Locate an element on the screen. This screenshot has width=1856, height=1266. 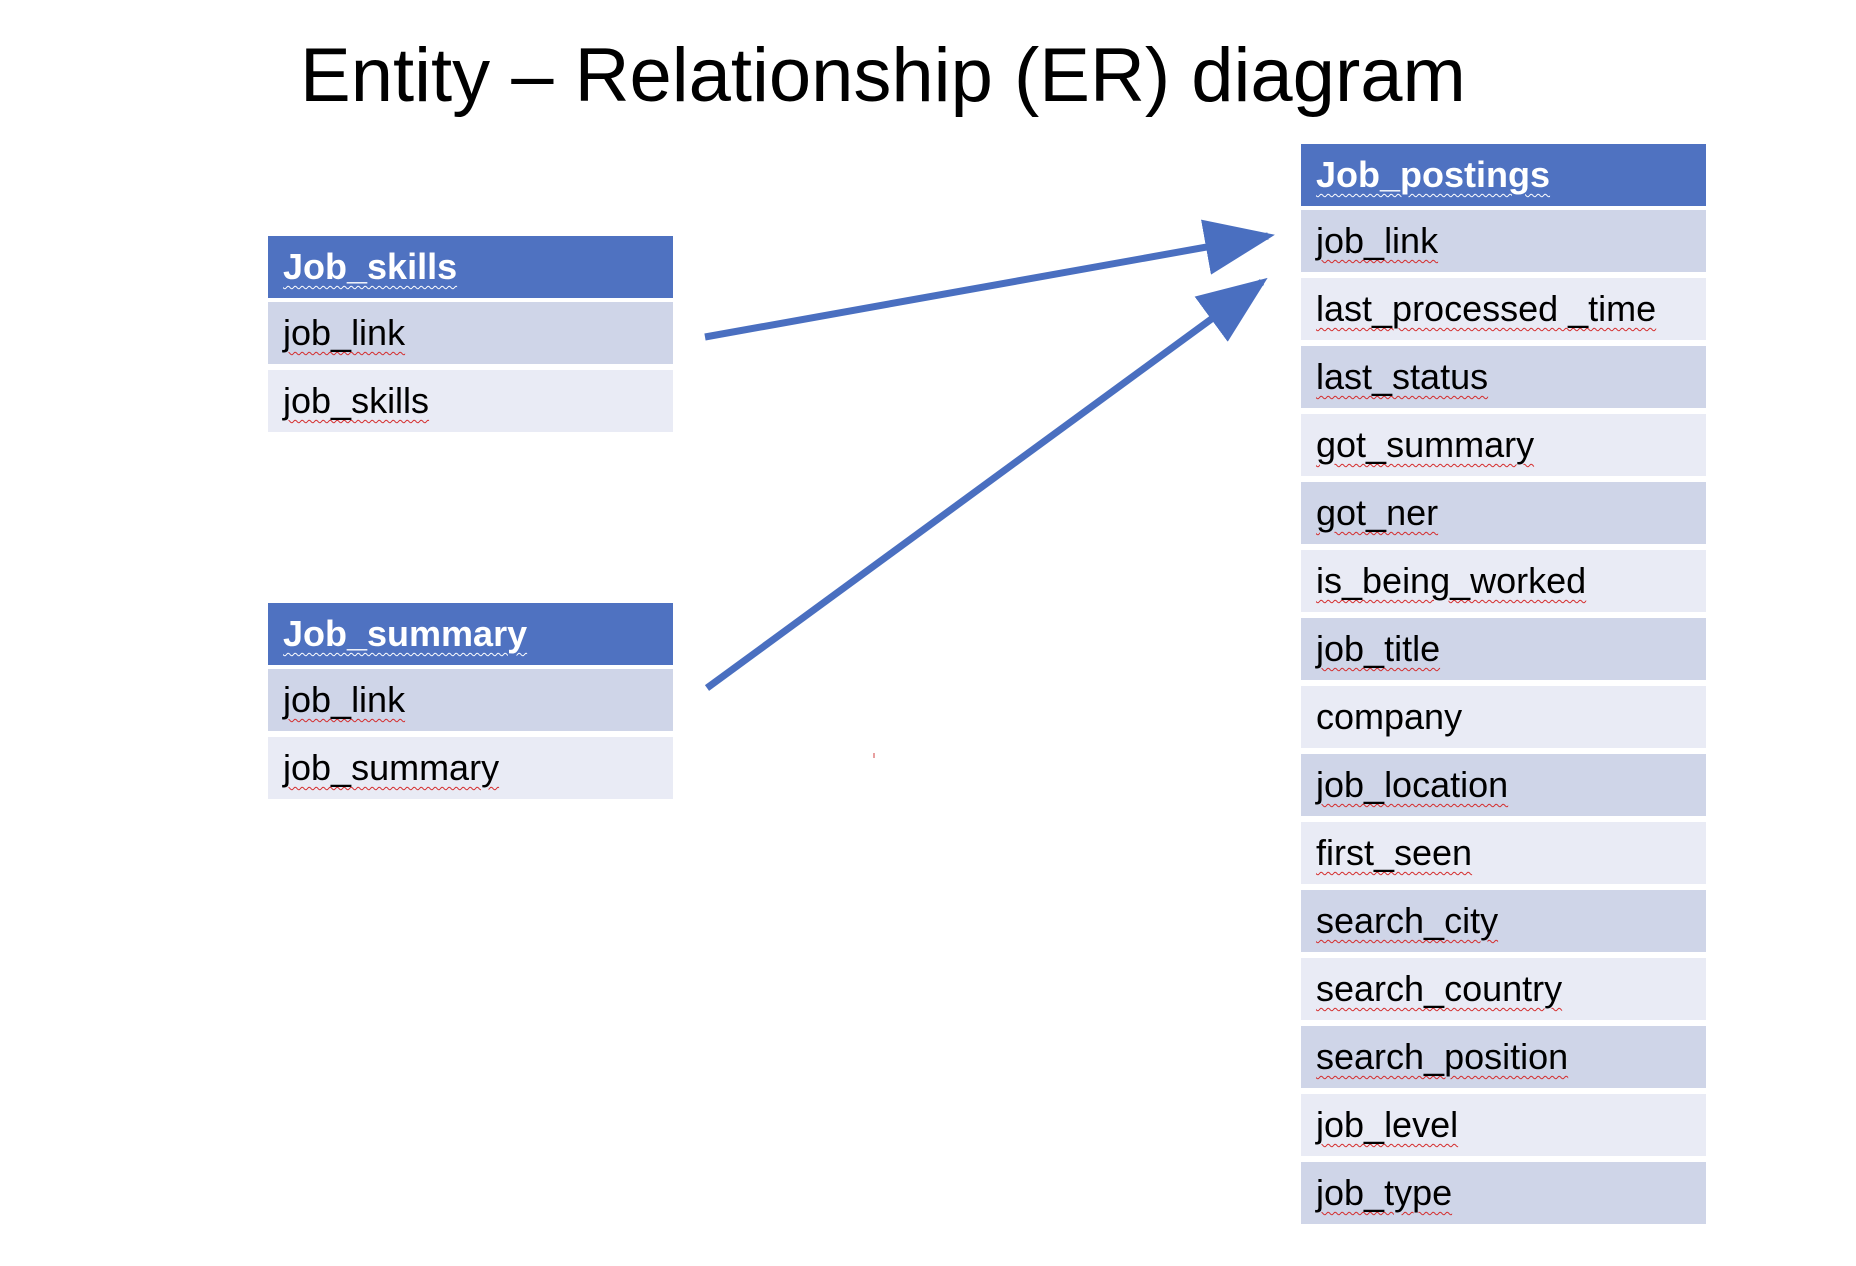
diagram-title: Entity – Relationship (ER) diagram is located at coordinates (883, 75).